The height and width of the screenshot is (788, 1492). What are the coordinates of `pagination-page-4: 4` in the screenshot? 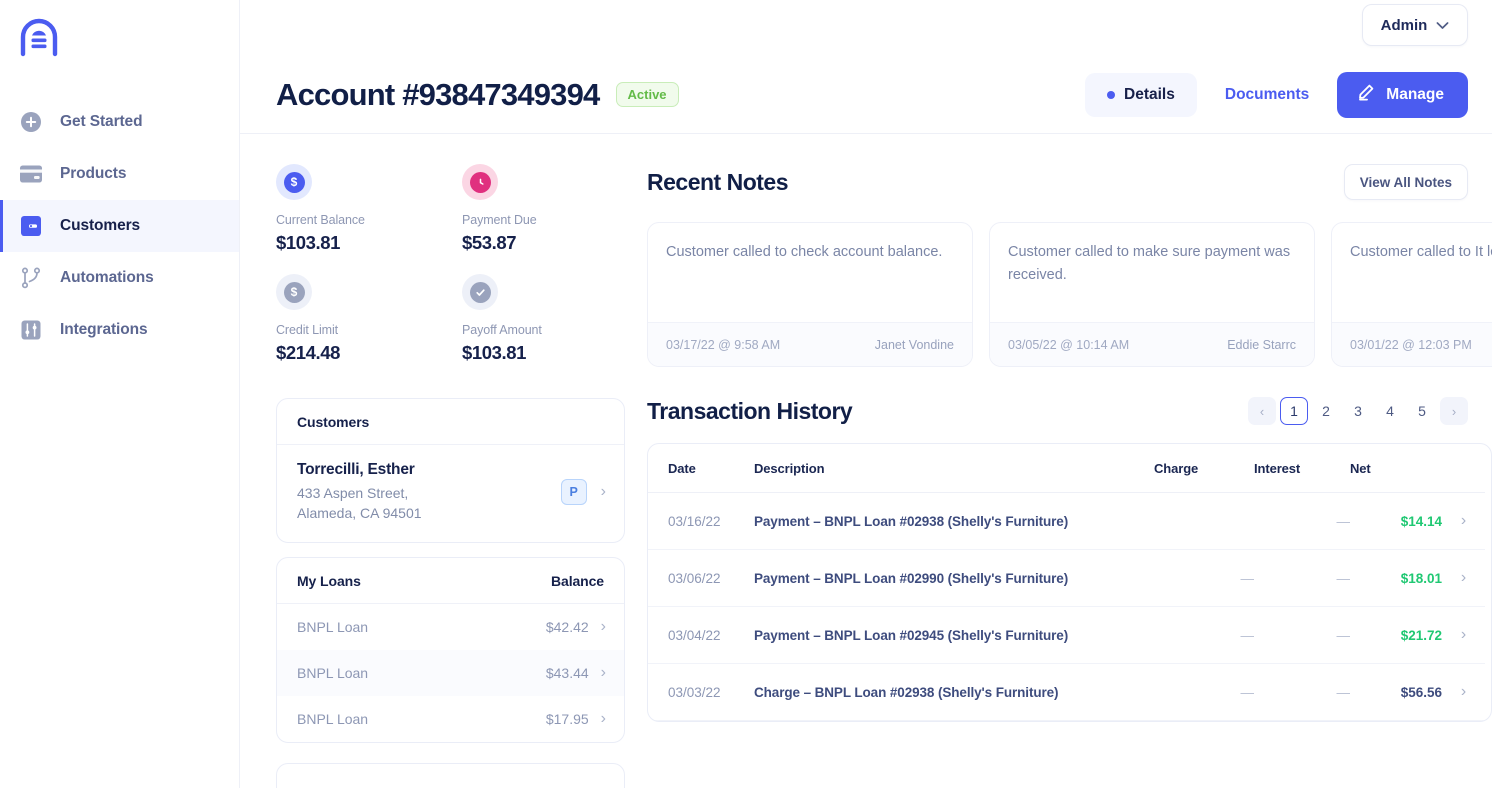 It's located at (1390, 411).